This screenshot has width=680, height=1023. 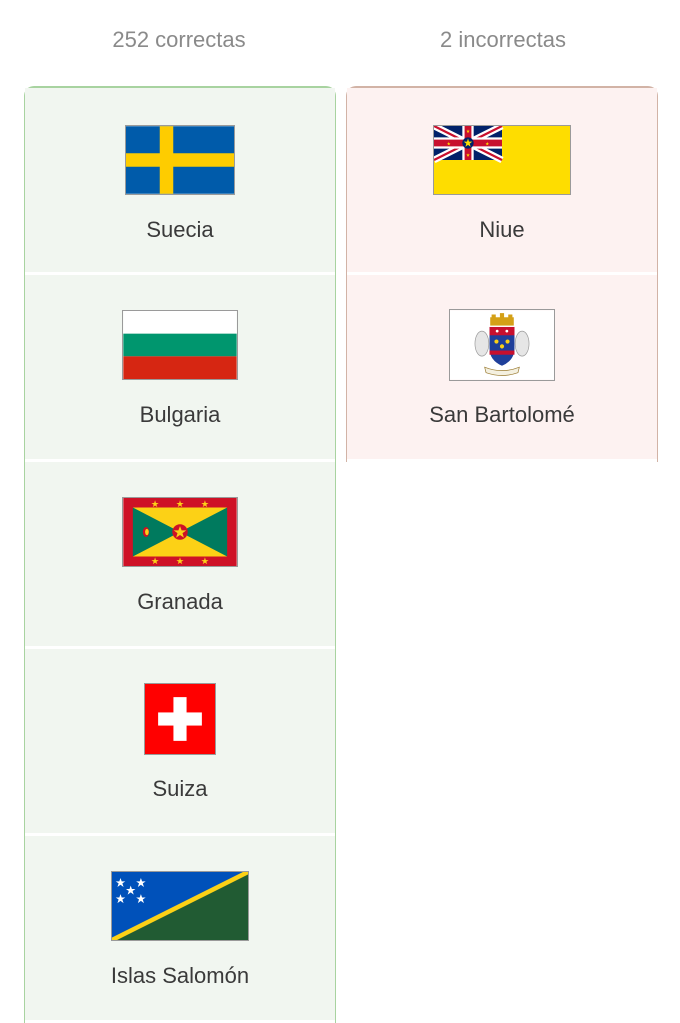 What do you see at coordinates (179, 39) in the screenshot?
I see `correct-count-header: 252 correctas` at bounding box center [179, 39].